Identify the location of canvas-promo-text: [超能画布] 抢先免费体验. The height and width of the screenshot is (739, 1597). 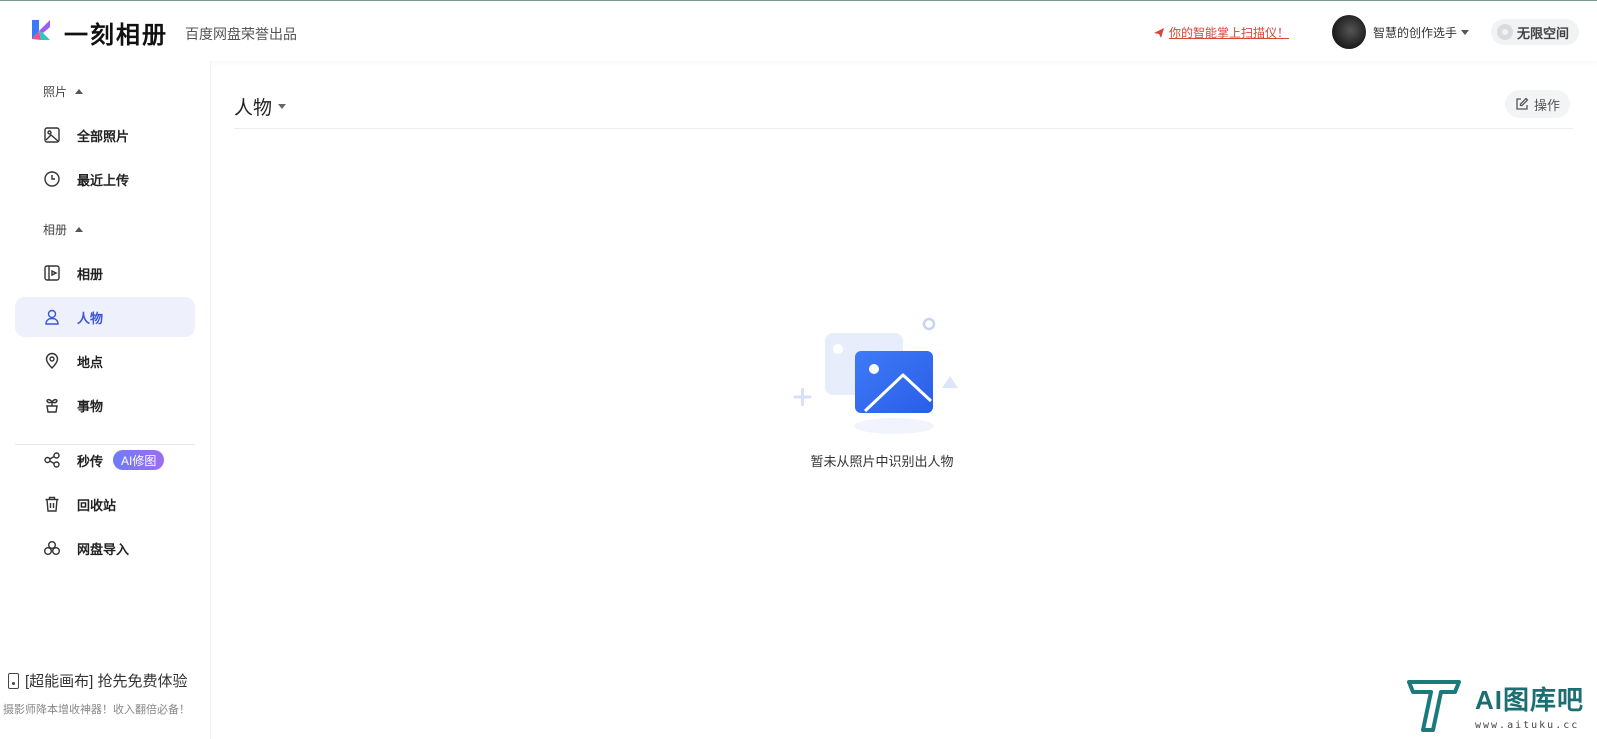
(106, 681).